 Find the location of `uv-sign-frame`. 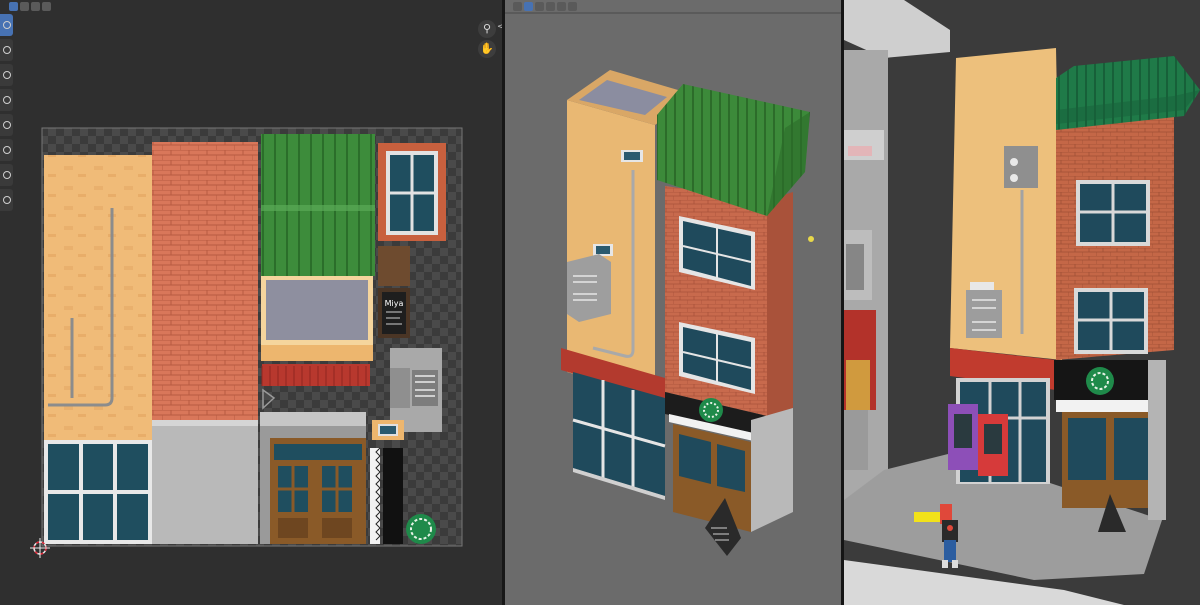

uv-sign-frame is located at coordinates (394, 266).